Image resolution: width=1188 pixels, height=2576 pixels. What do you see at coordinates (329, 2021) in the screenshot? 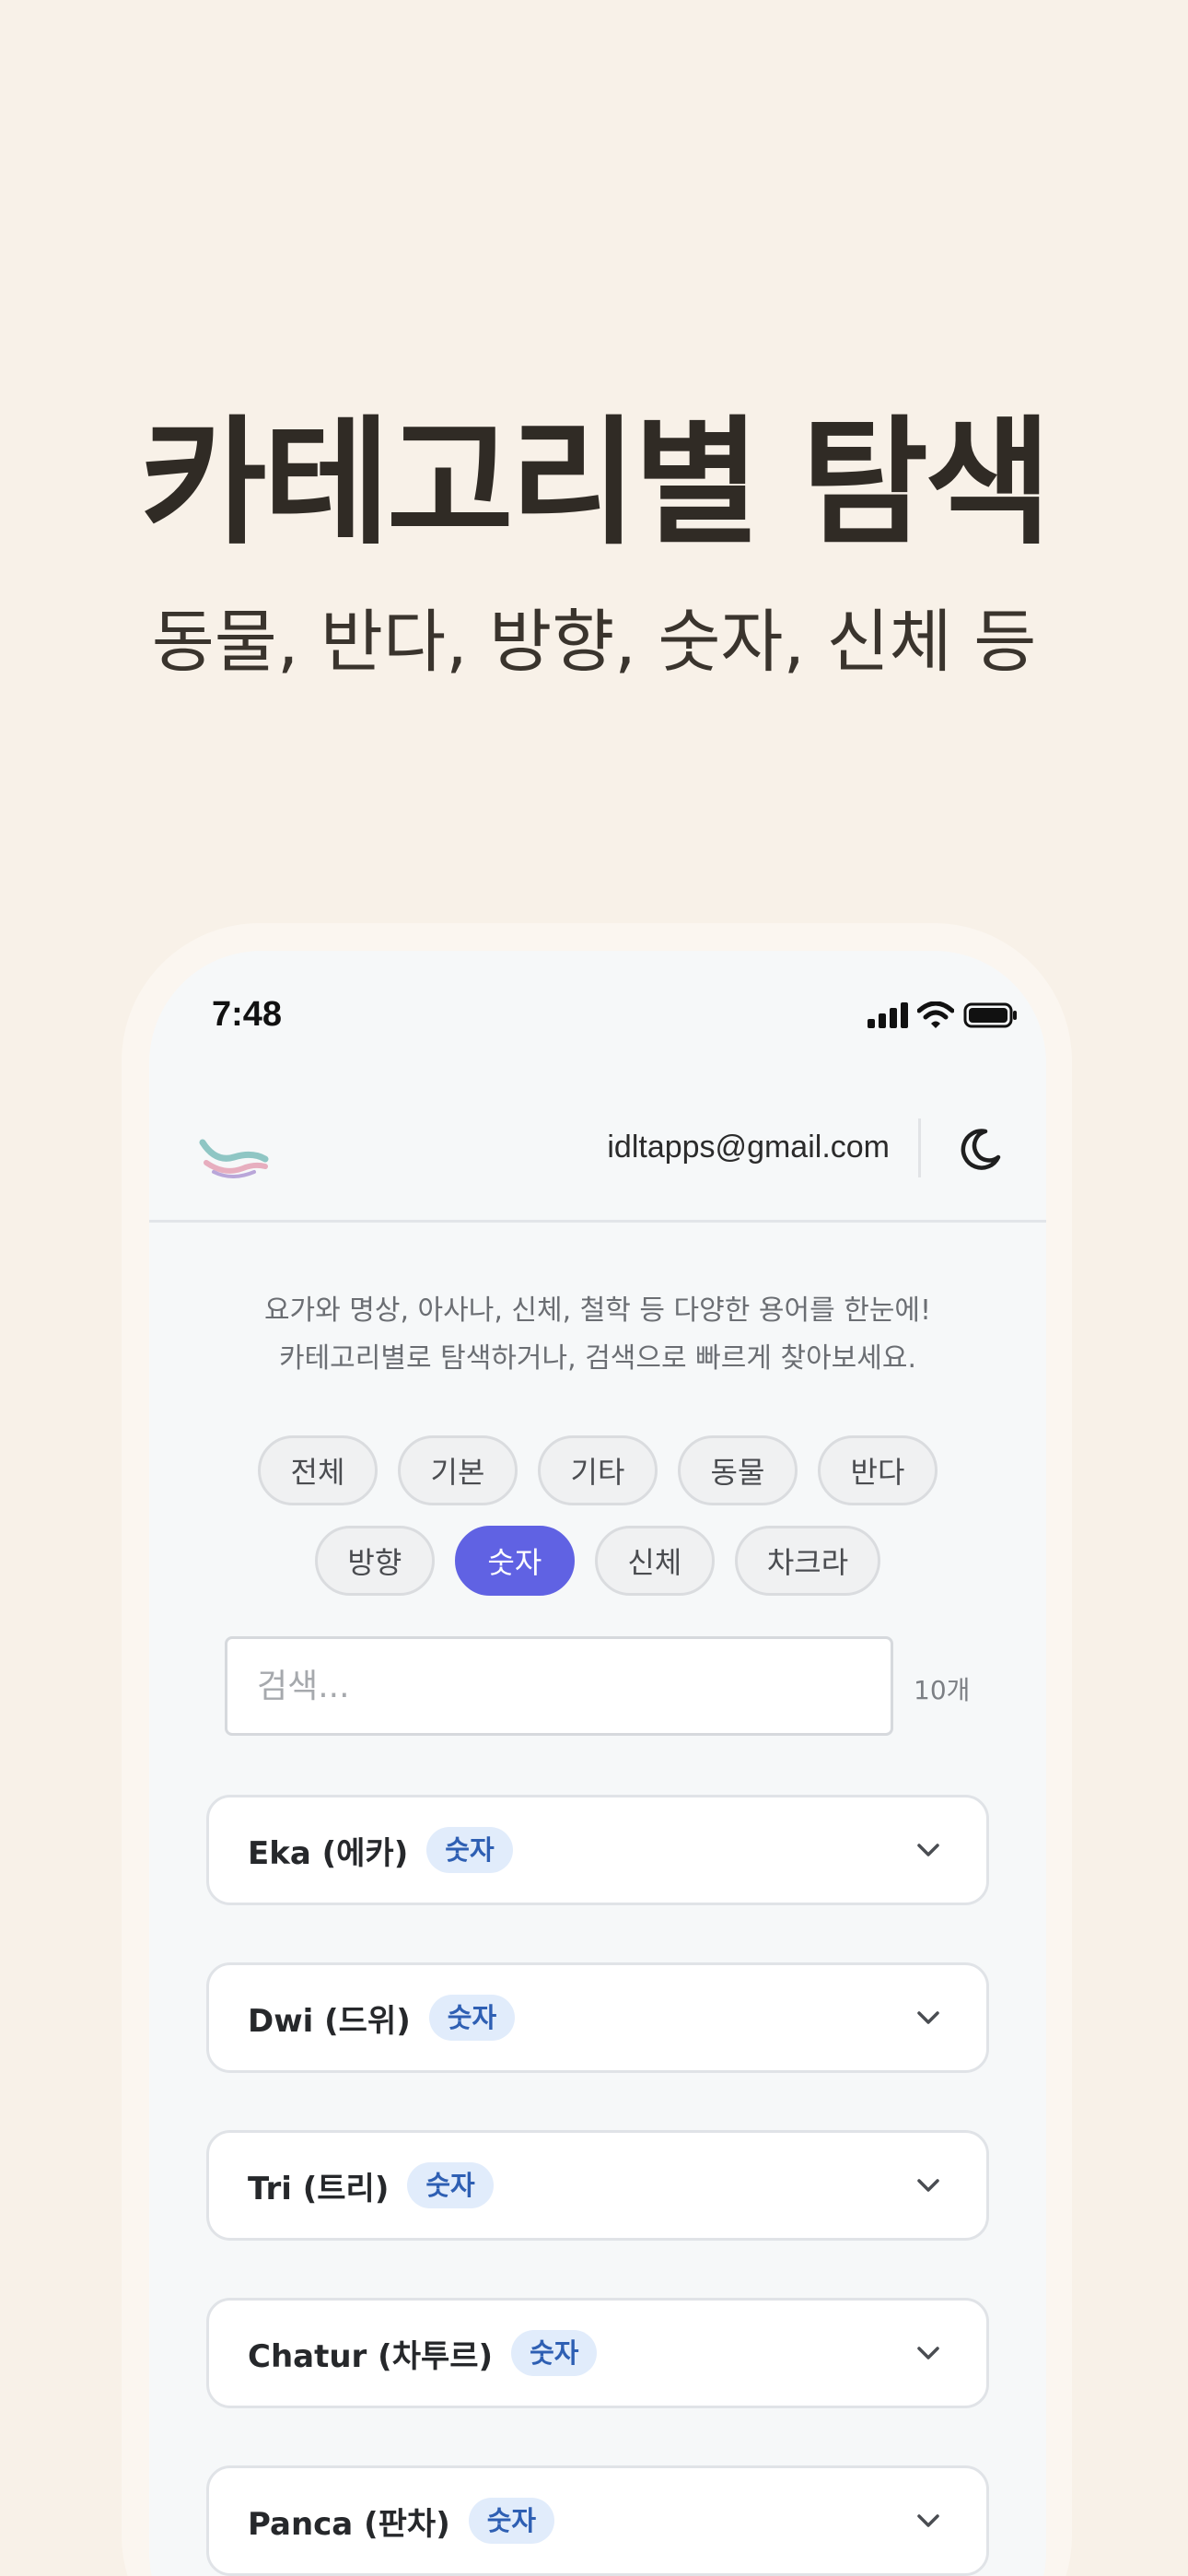
I see `term-name: Dwi (드위)` at bounding box center [329, 2021].